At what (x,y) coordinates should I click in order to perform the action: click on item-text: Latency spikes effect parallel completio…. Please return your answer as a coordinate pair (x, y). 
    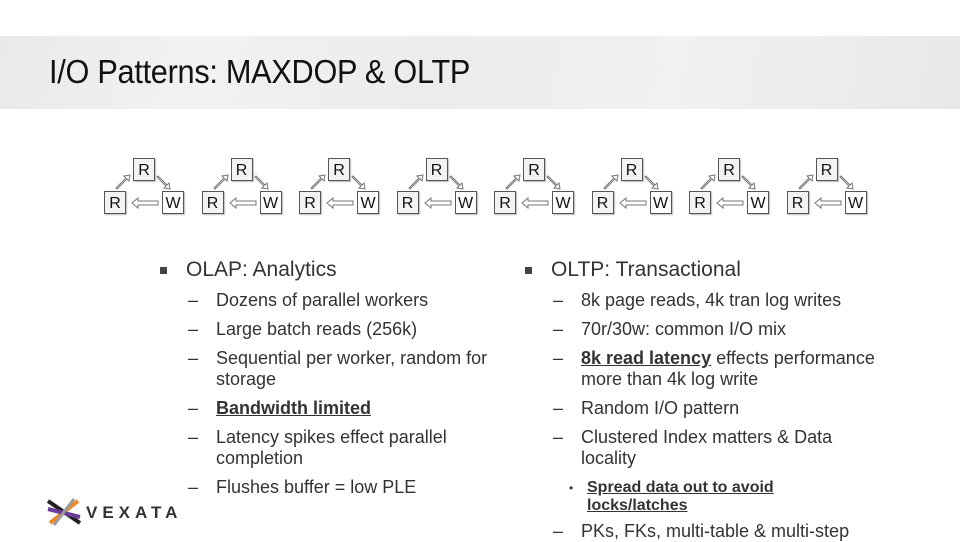
    Looking at the image, I should click on (331, 447).